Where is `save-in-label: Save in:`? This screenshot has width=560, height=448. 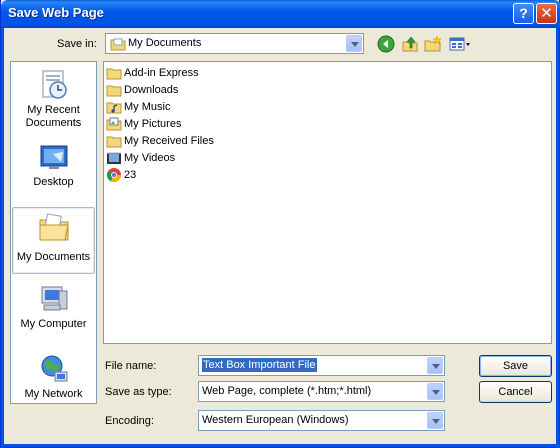 save-in-label: Save in: is located at coordinates (77, 44).